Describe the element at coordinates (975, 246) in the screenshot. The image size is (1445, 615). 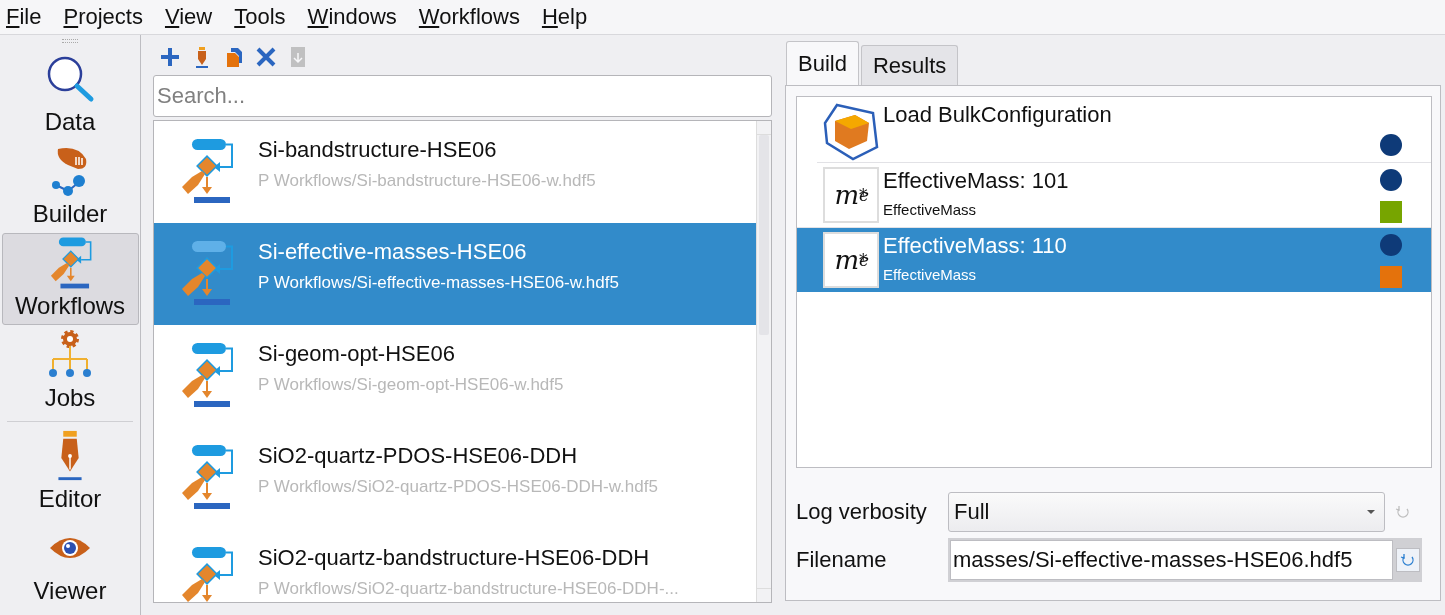
I see `block-title: EffectiveMass: 110` at that location.